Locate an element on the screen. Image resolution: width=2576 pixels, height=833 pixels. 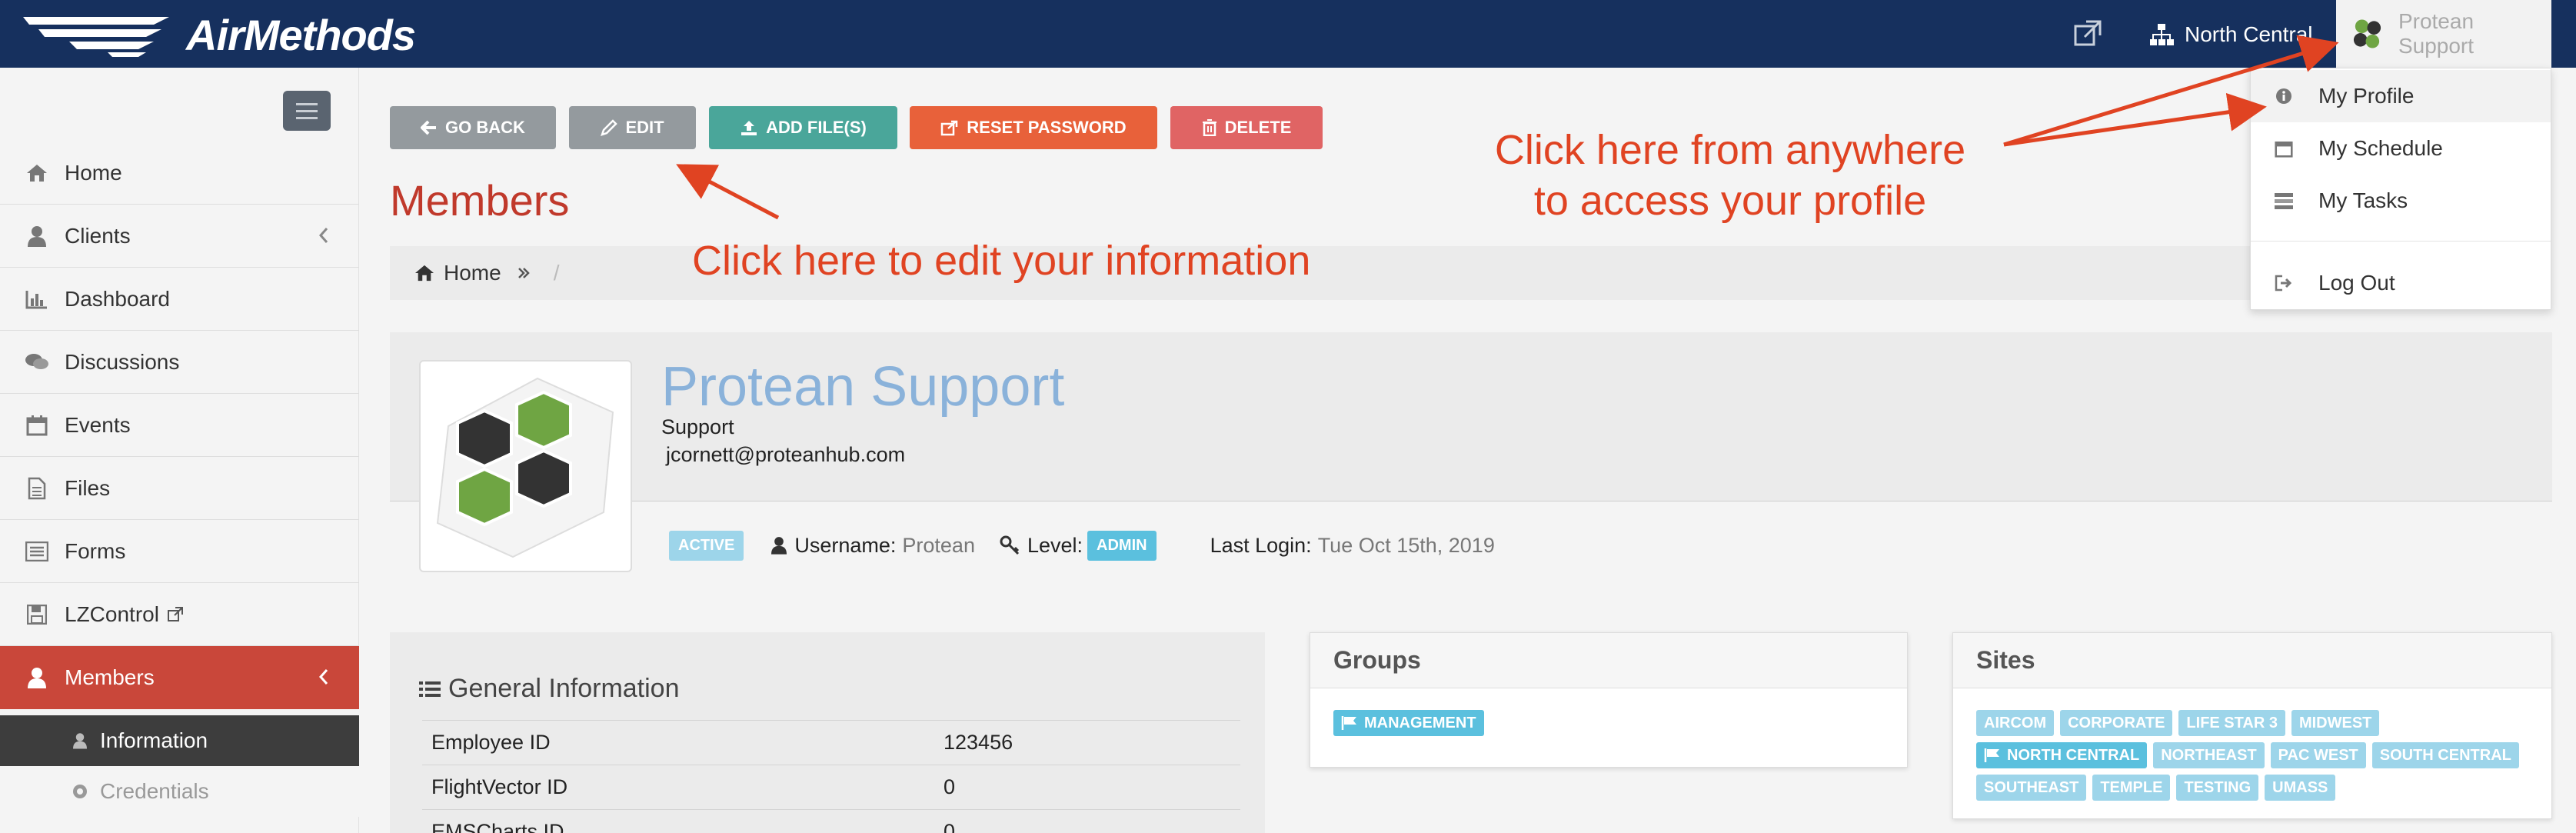
sidebar-item-lzcontrol: LZControl is located at coordinates (180, 614).